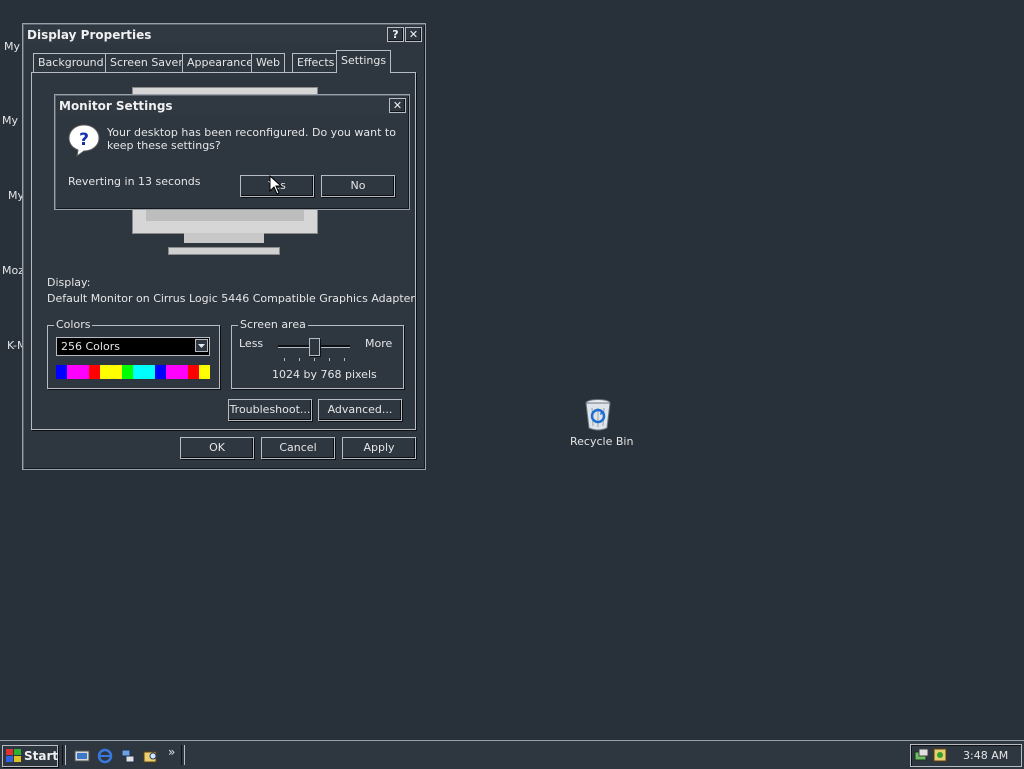 The width and height of the screenshot is (1024, 769). I want to click on display-properties-title: Display Properties, so click(89, 35).